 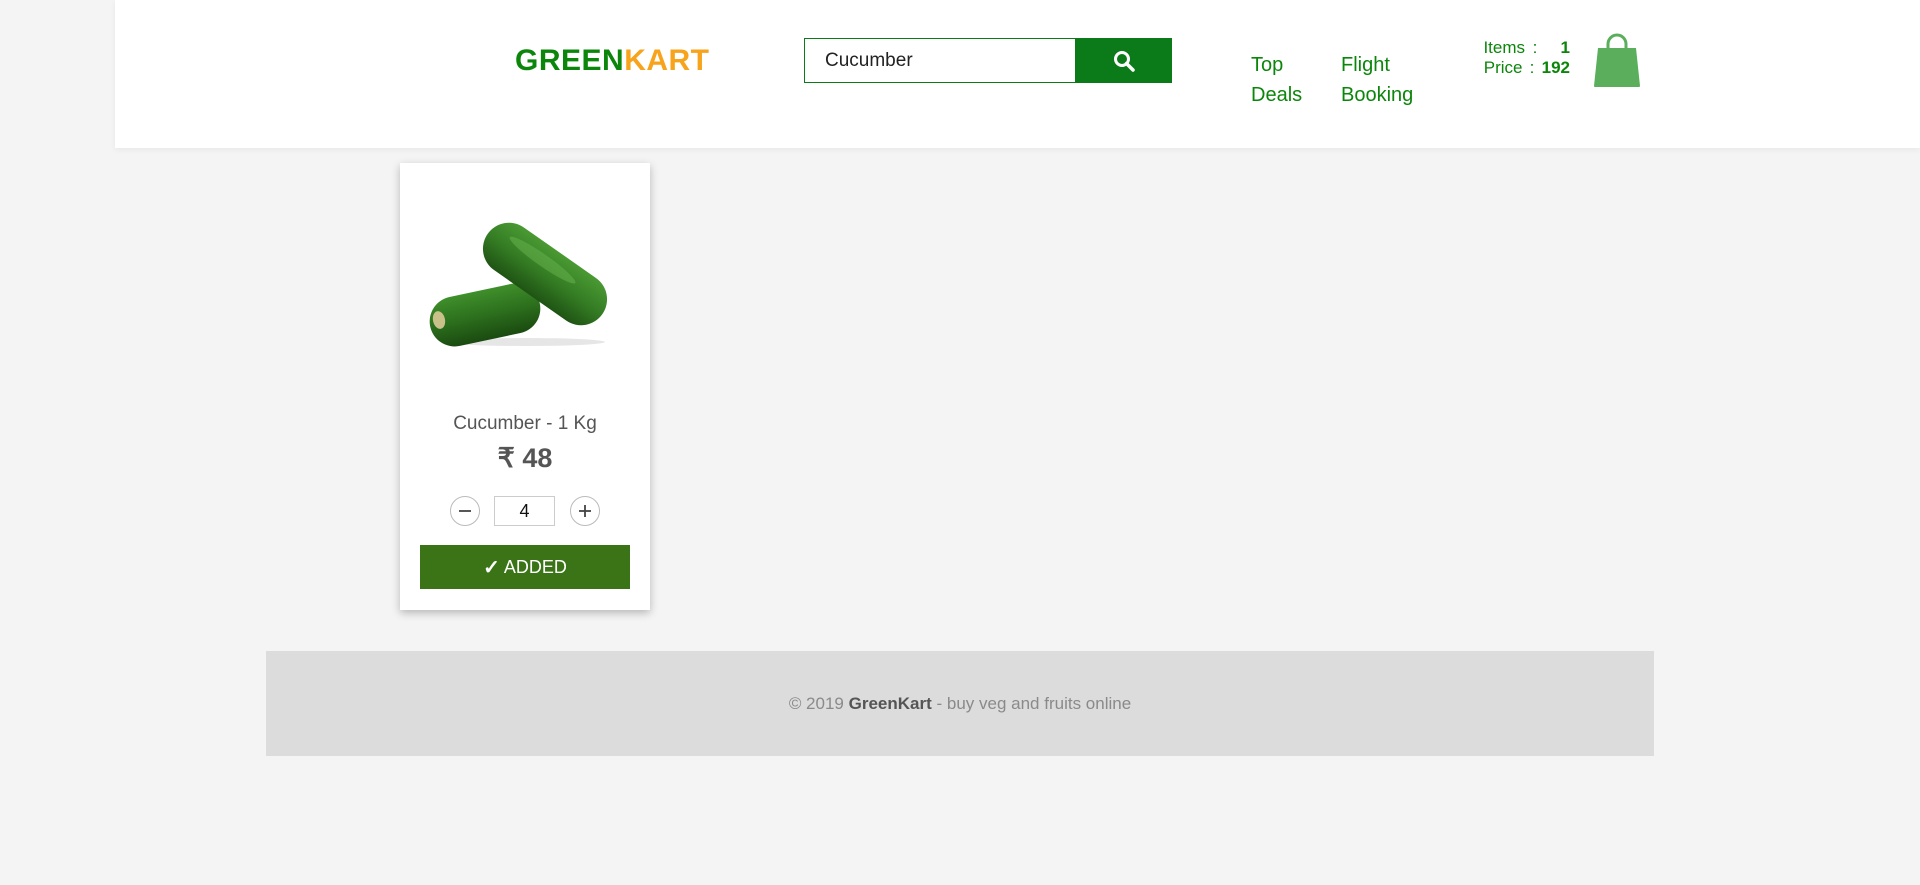 I want to click on cart-items-count: 1, so click(x=1565, y=47).